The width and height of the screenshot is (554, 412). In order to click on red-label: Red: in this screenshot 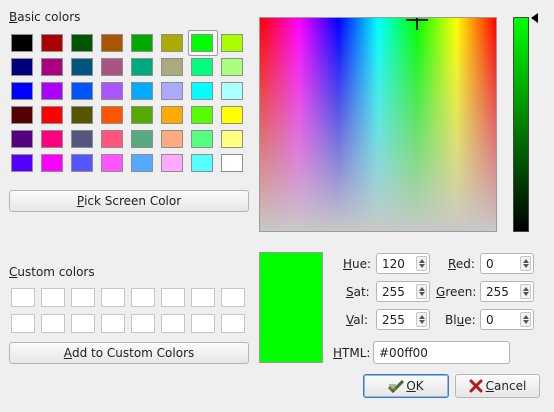, I will do `click(461, 264)`.